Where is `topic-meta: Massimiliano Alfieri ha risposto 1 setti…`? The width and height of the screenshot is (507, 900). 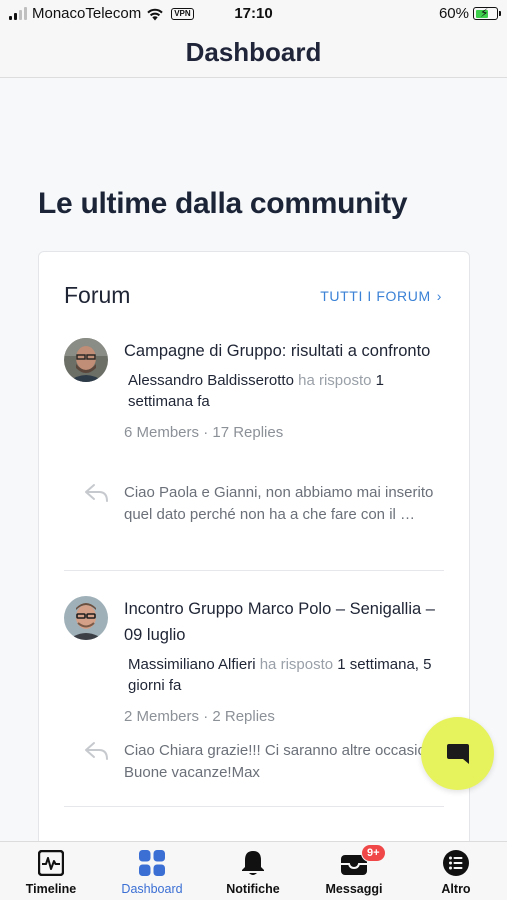 topic-meta: Massimiliano Alfieri ha risposto 1 setti… is located at coordinates (285, 675).